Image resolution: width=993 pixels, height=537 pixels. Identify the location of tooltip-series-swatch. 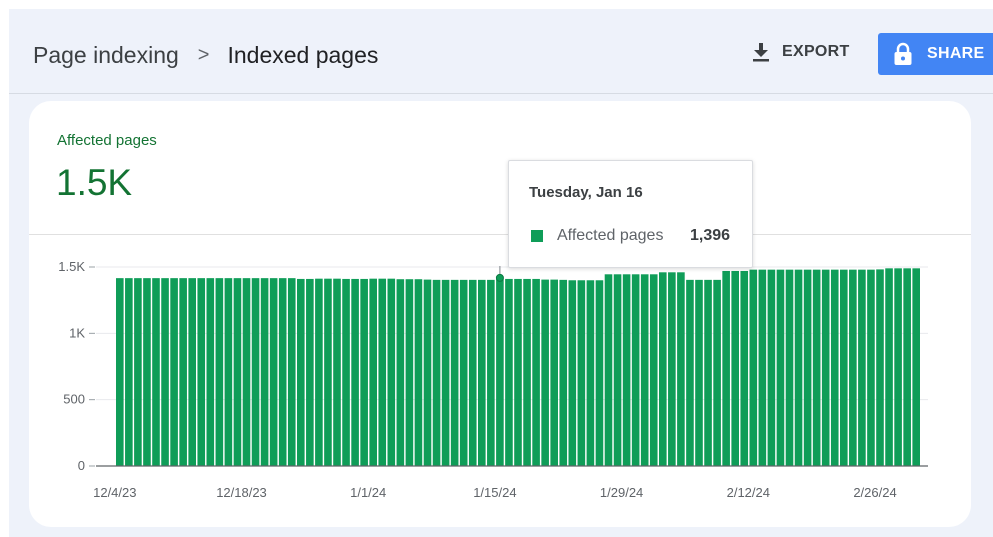
(537, 236).